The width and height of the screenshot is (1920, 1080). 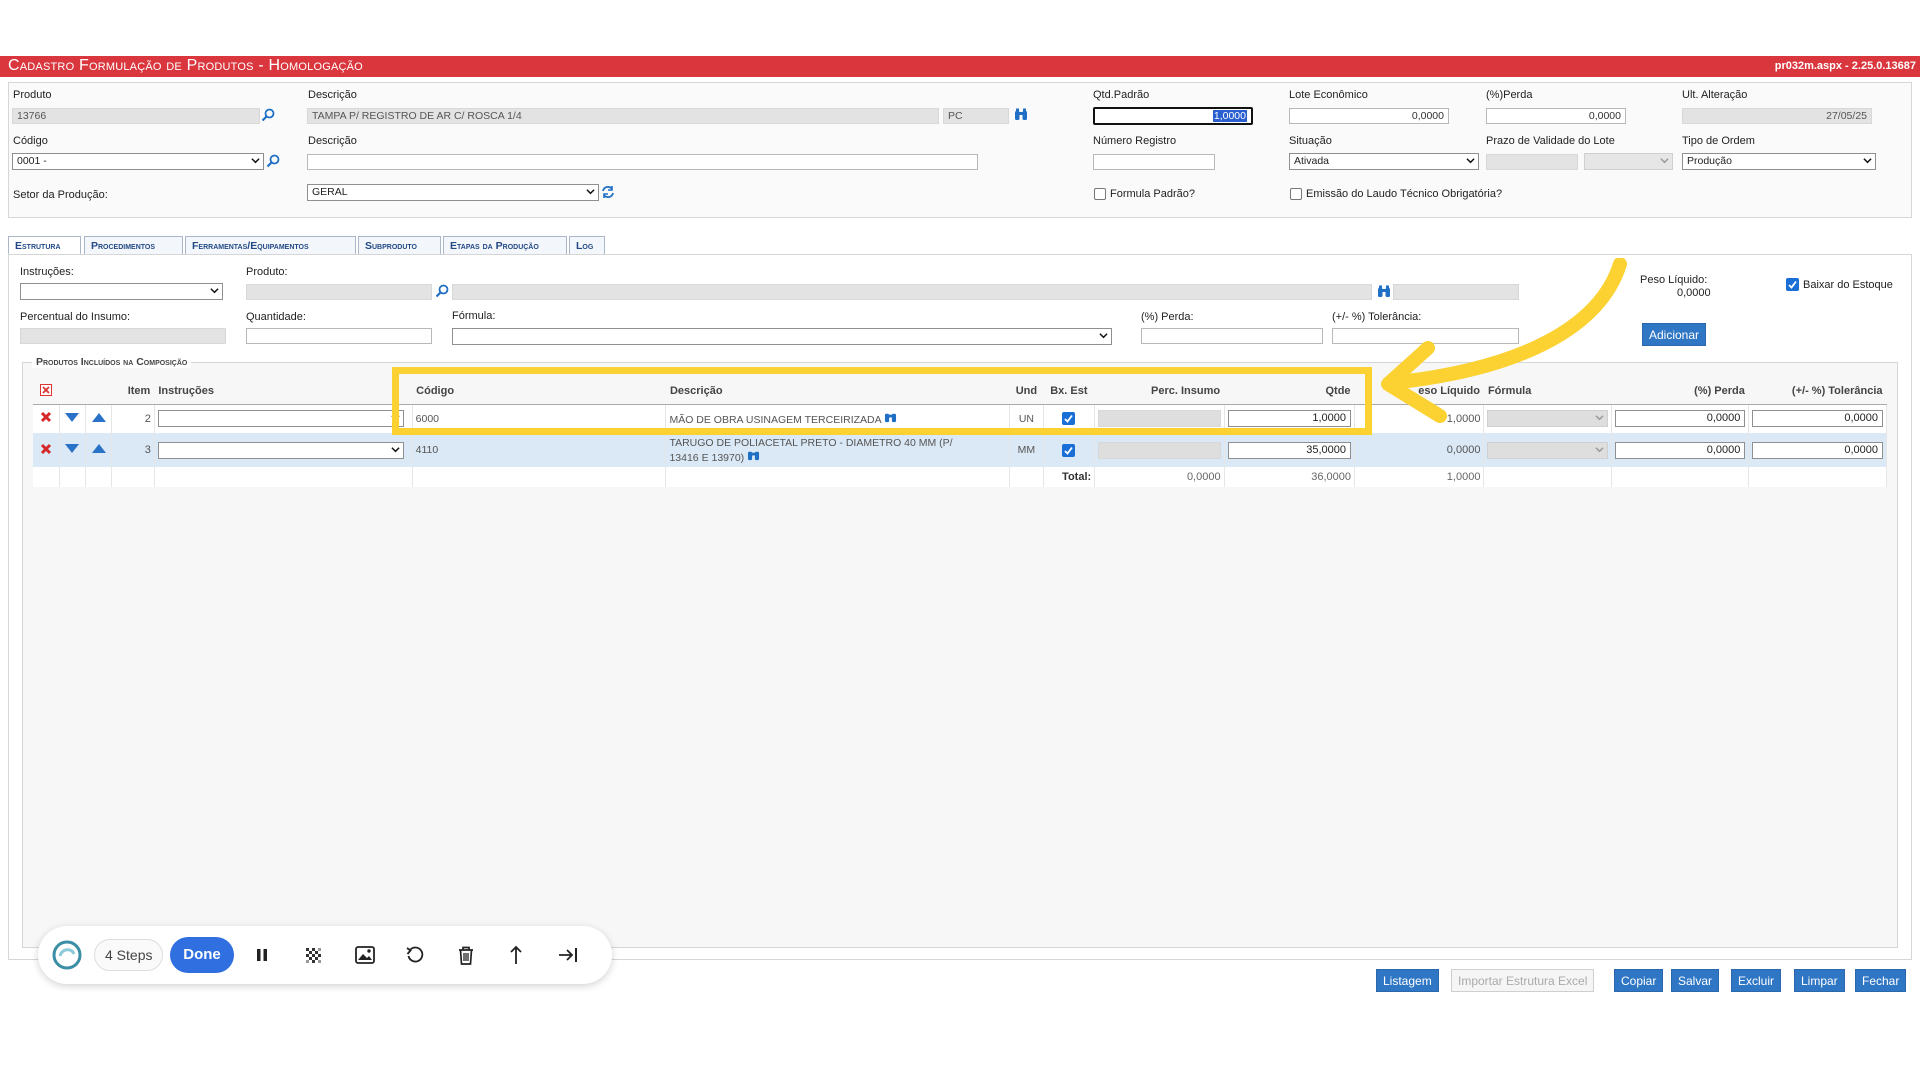 I want to click on tab-ferramentas: Ferramentas/Equipamentos, so click(x=270, y=245).